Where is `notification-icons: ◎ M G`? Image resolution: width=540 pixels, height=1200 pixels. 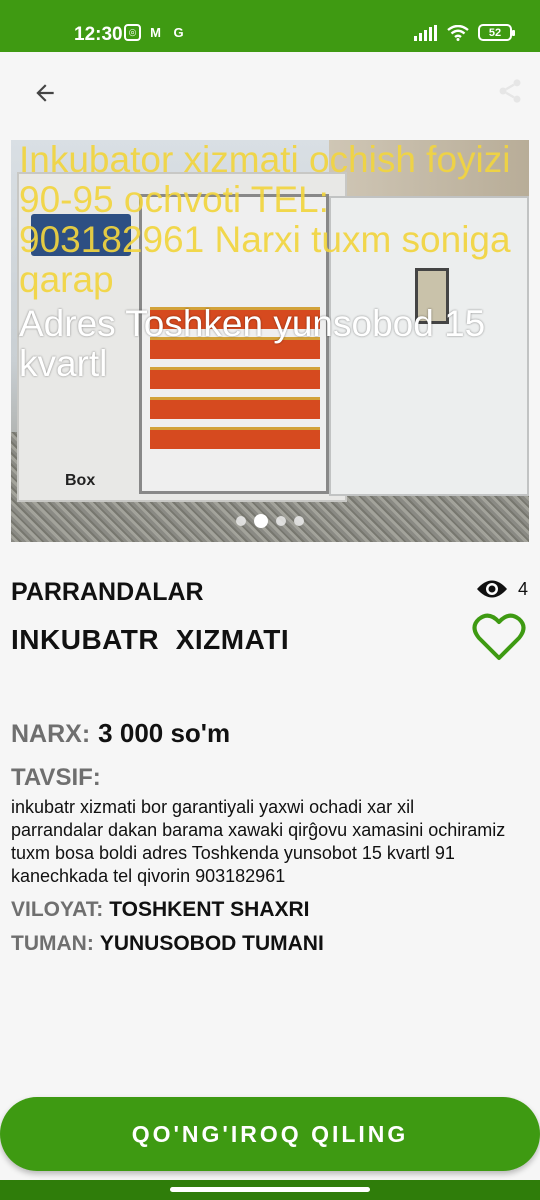 notification-icons: ◎ M G is located at coordinates (155, 32).